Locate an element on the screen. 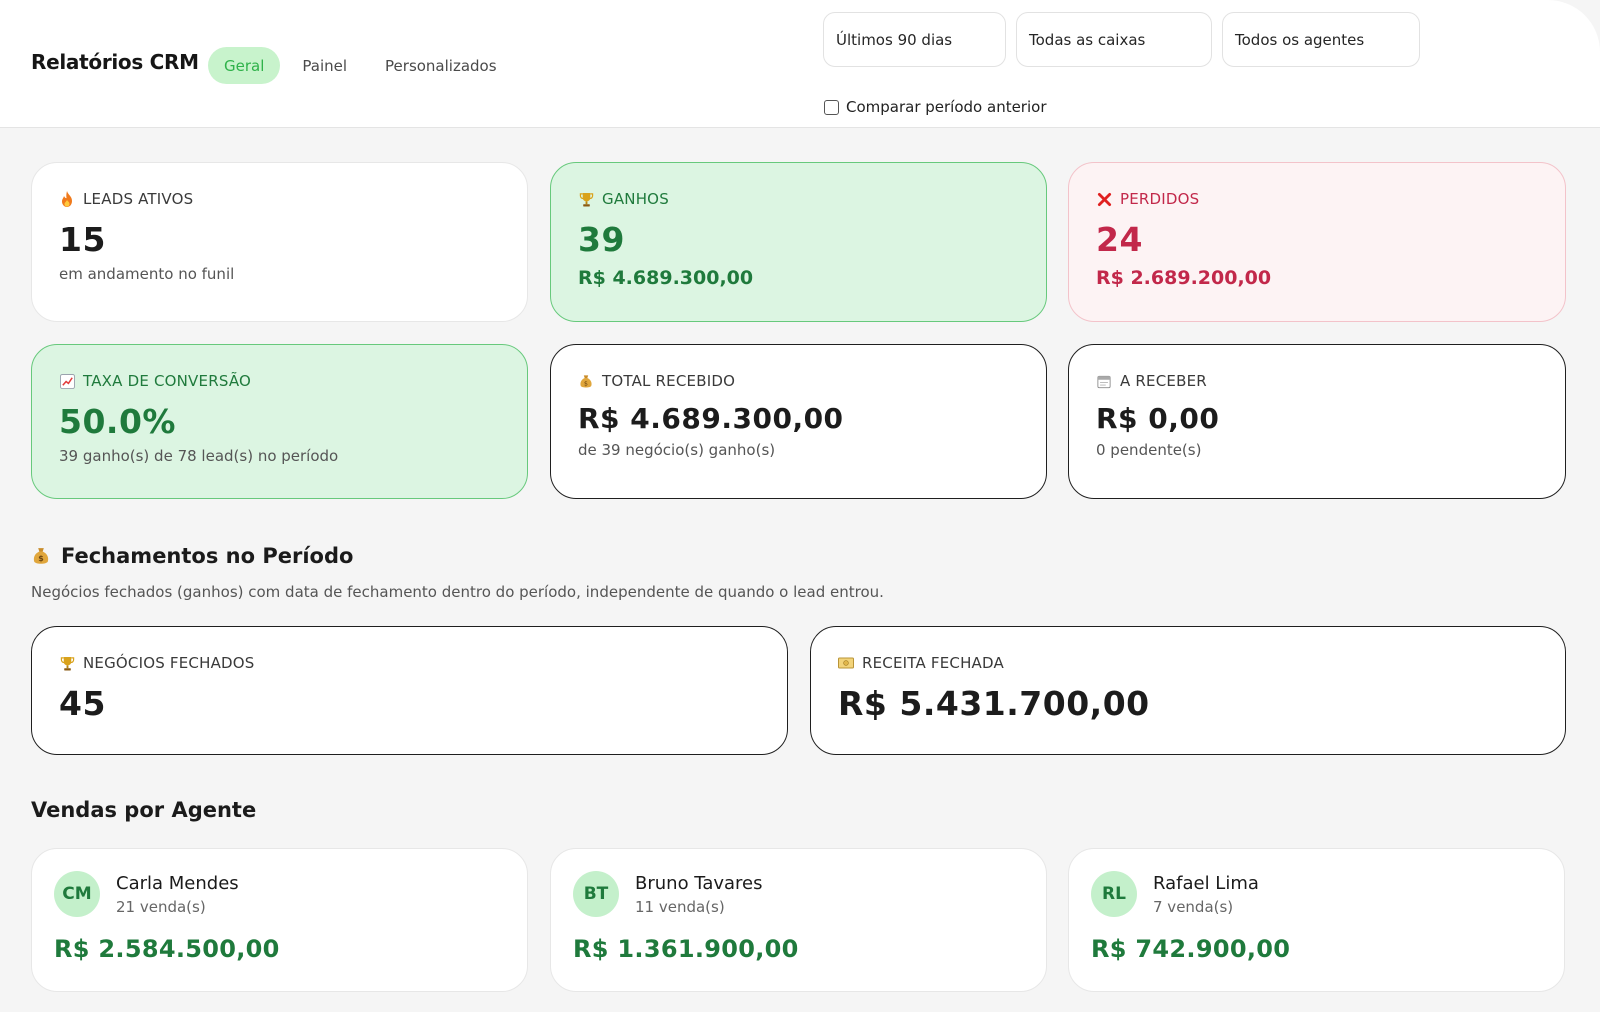 This screenshot has width=1600, height=1012. closed-deals-value: 45 is located at coordinates (82, 703).